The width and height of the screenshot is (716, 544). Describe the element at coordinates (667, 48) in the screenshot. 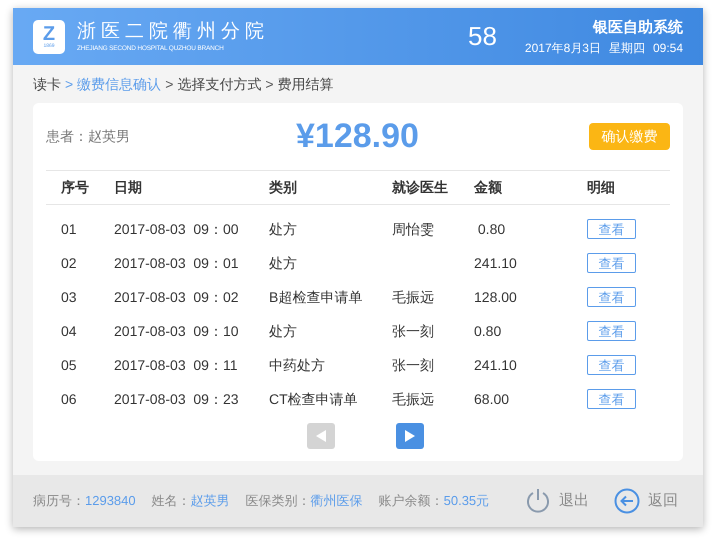

I see `time-text: 09:54` at that location.